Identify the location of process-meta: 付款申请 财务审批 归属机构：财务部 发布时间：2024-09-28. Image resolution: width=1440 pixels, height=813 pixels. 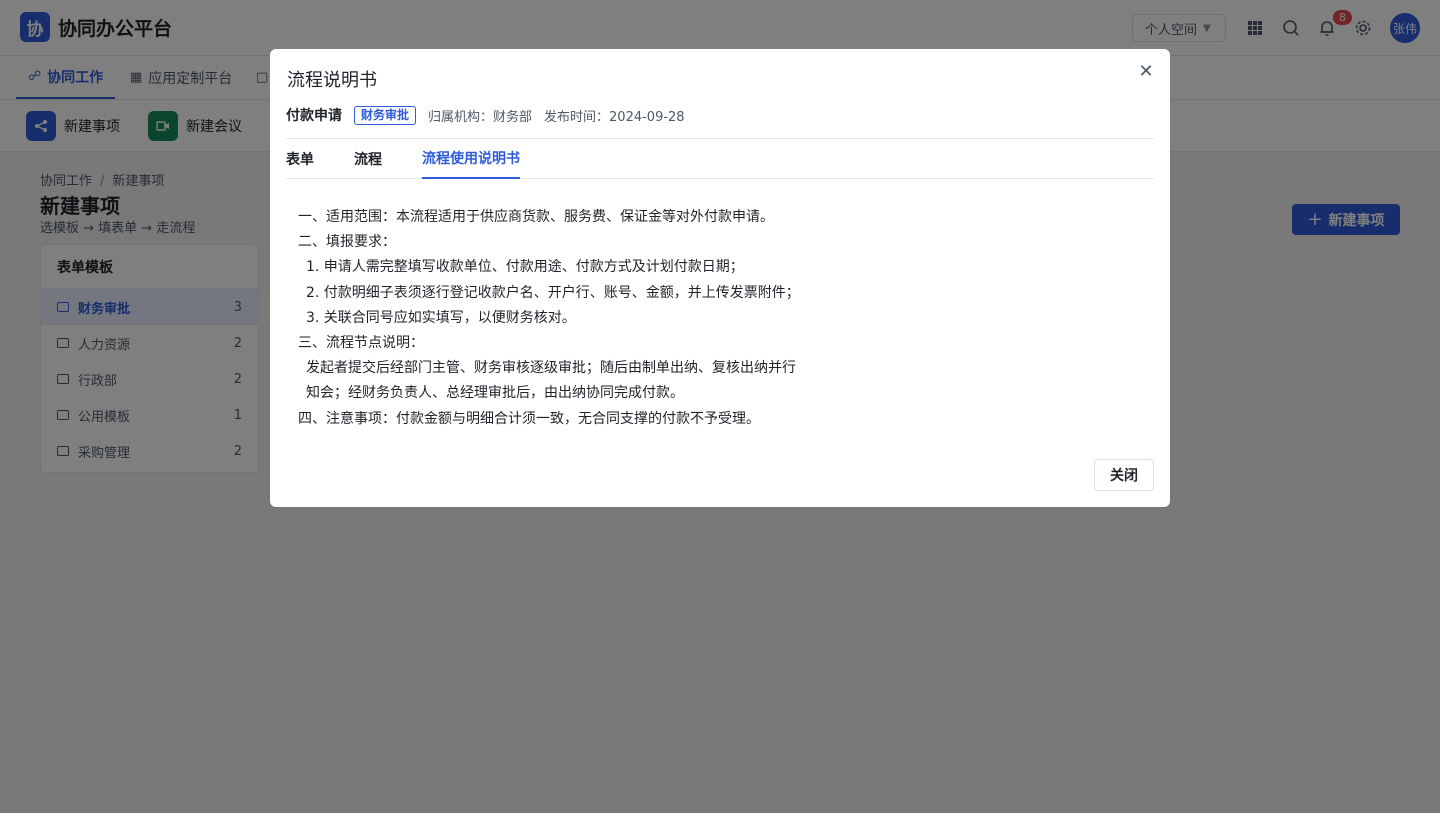
(491, 115).